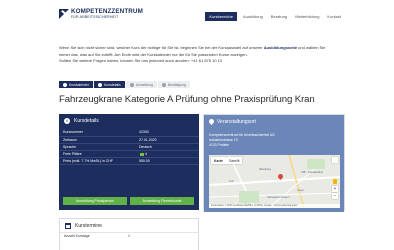 The height and width of the screenshot is (250, 394). What do you see at coordinates (335, 196) in the screenshot?
I see `zoom-out-button: −` at bounding box center [335, 196].